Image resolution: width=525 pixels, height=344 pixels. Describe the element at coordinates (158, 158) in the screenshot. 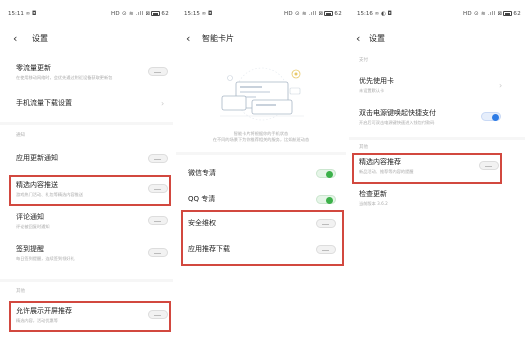

I see `app-update-notice-toggle` at that location.